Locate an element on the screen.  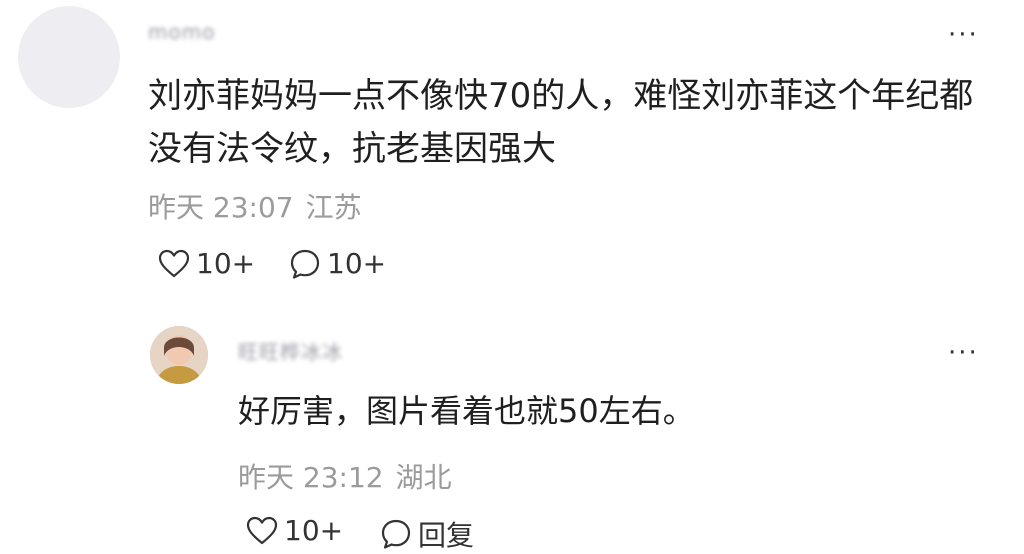
comment-like-button: 10+ is located at coordinates (206, 263).